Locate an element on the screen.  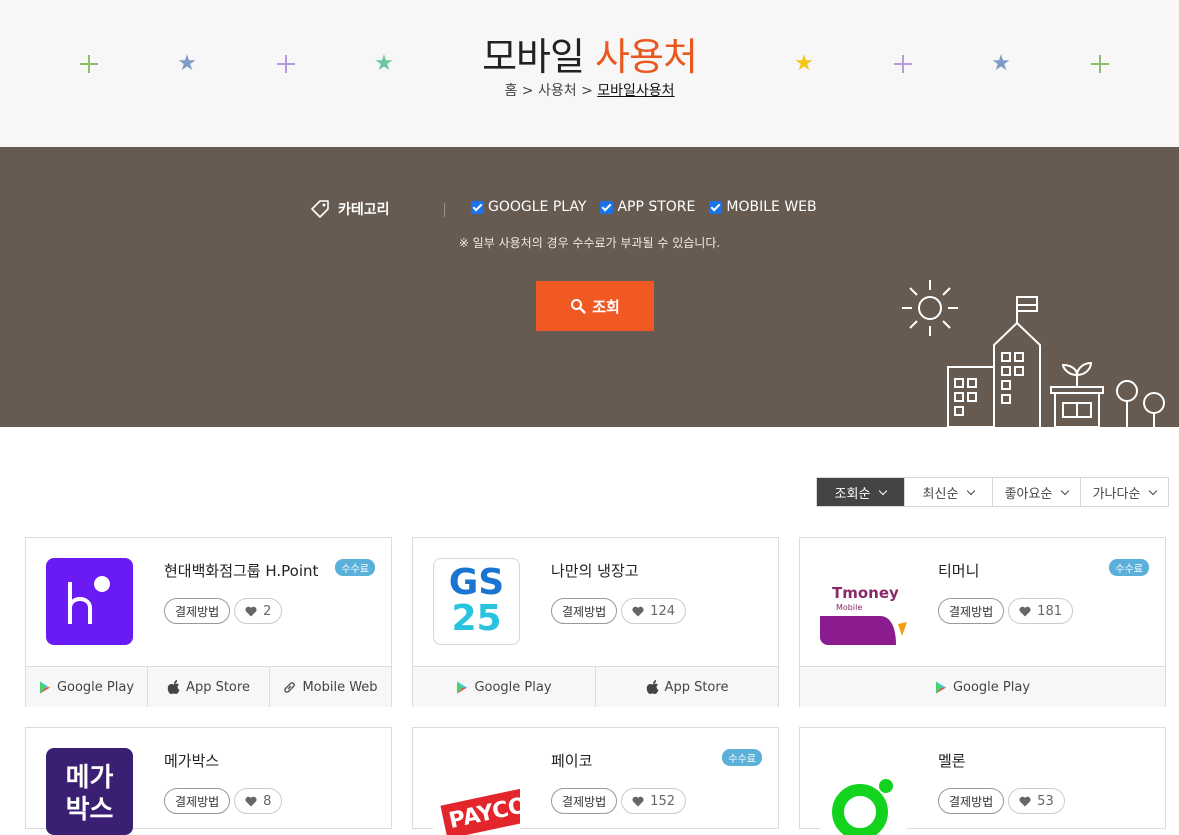
store-name: 나만의 냉장고 is located at coordinates (595, 570).